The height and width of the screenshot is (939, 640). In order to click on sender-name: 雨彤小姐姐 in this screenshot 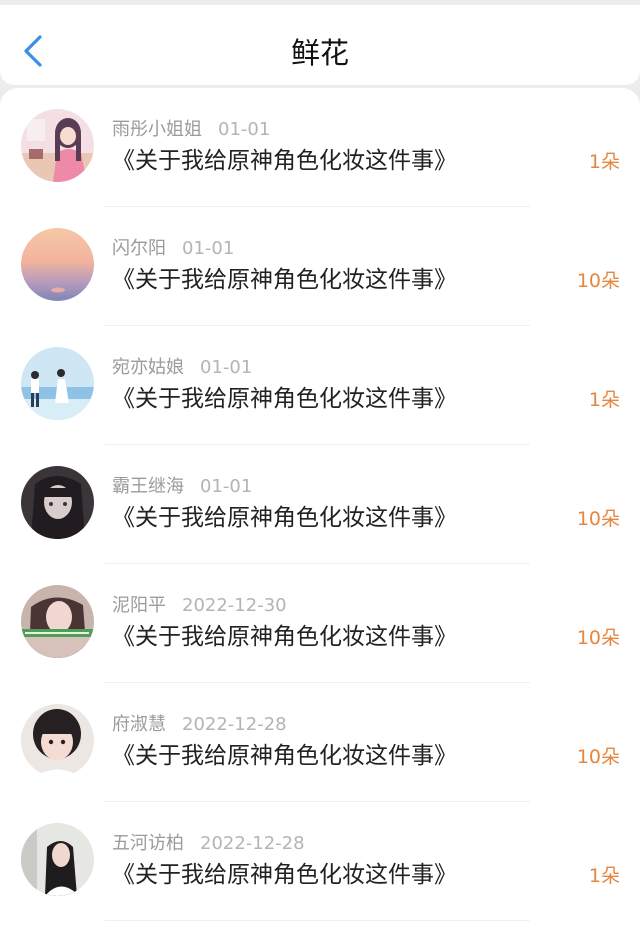, I will do `click(157, 129)`.